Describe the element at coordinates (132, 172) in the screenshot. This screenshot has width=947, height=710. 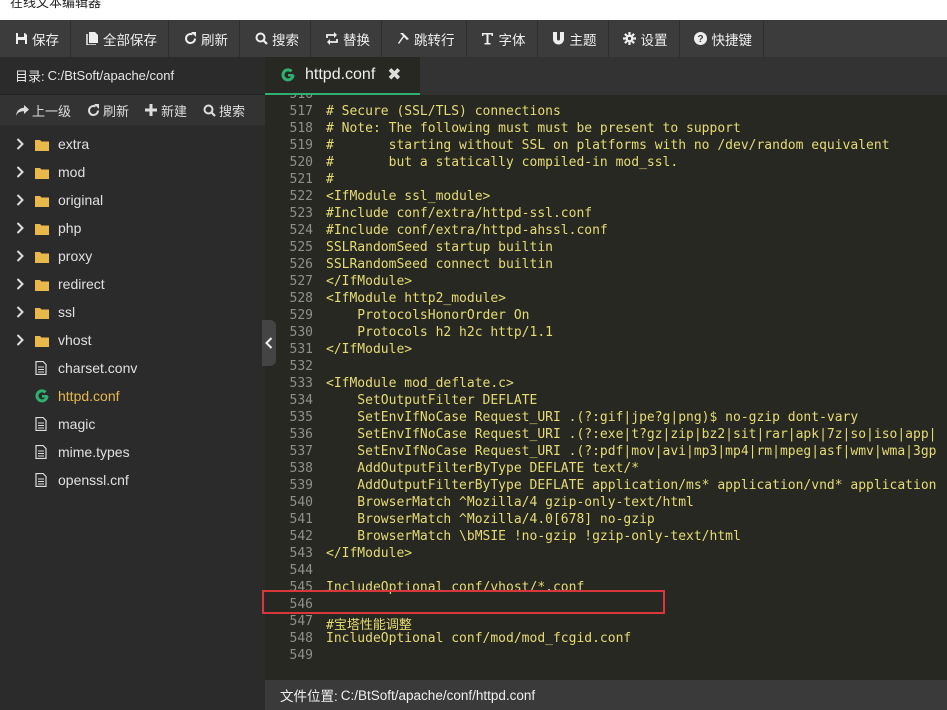
I see `tree-item: mod` at that location.